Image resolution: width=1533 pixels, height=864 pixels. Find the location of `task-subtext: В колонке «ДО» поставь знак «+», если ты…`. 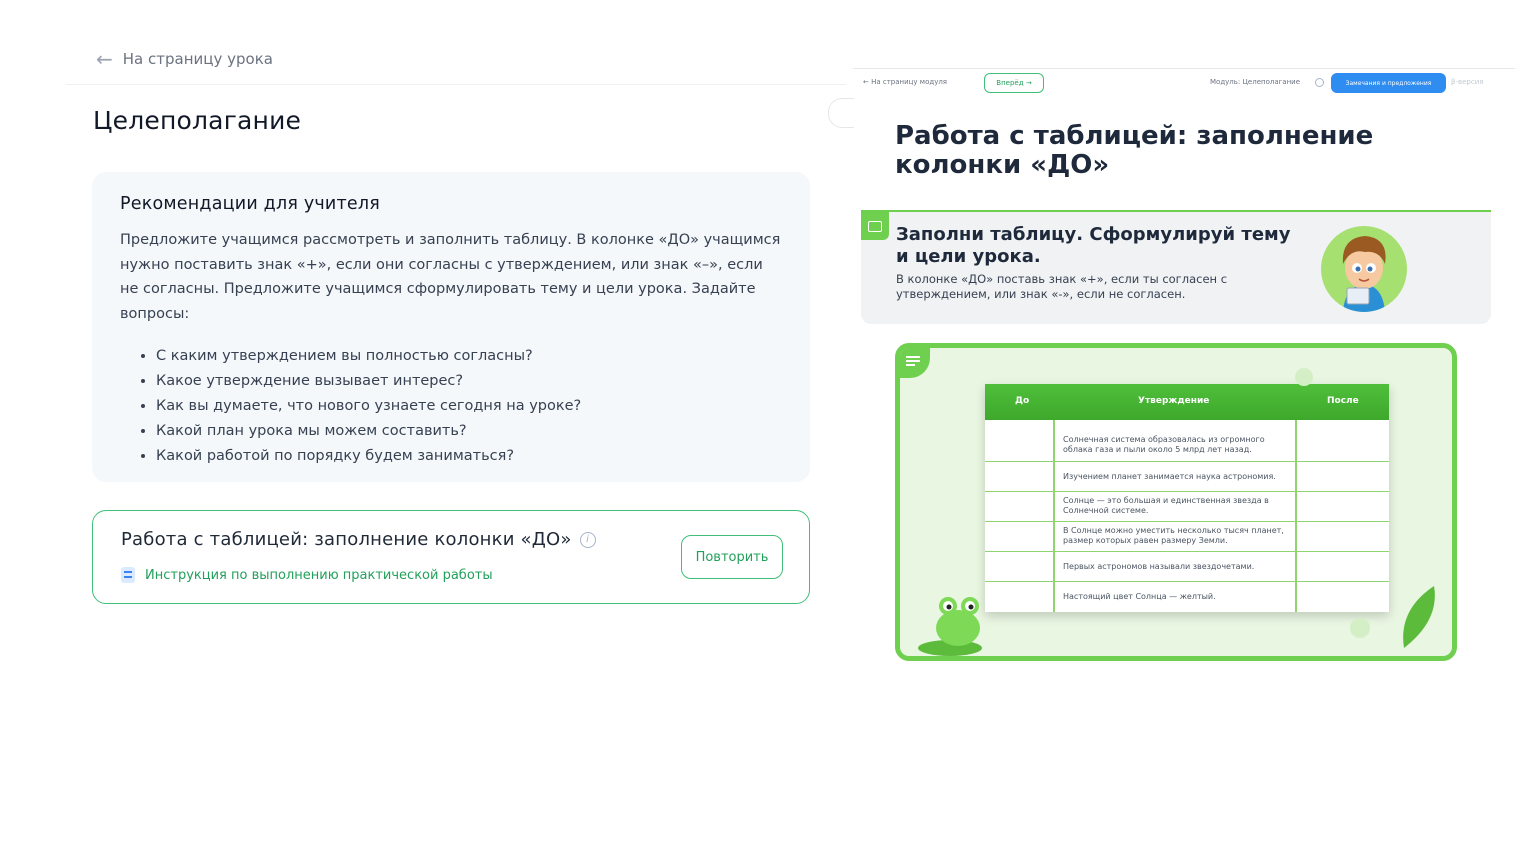

task-subtext: В колонке «ДО» поставь знак «+», если ты… is located at coordinates (1062, 286).